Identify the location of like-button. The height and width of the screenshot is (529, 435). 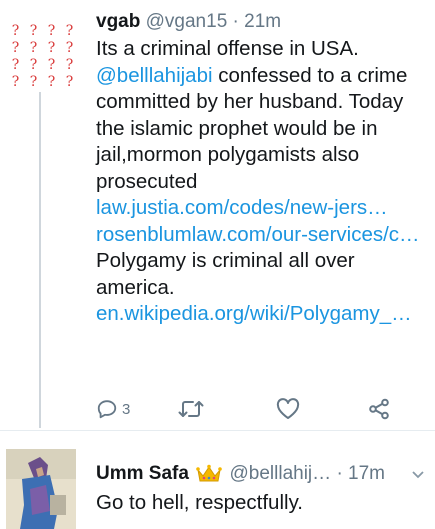
(288, 409).